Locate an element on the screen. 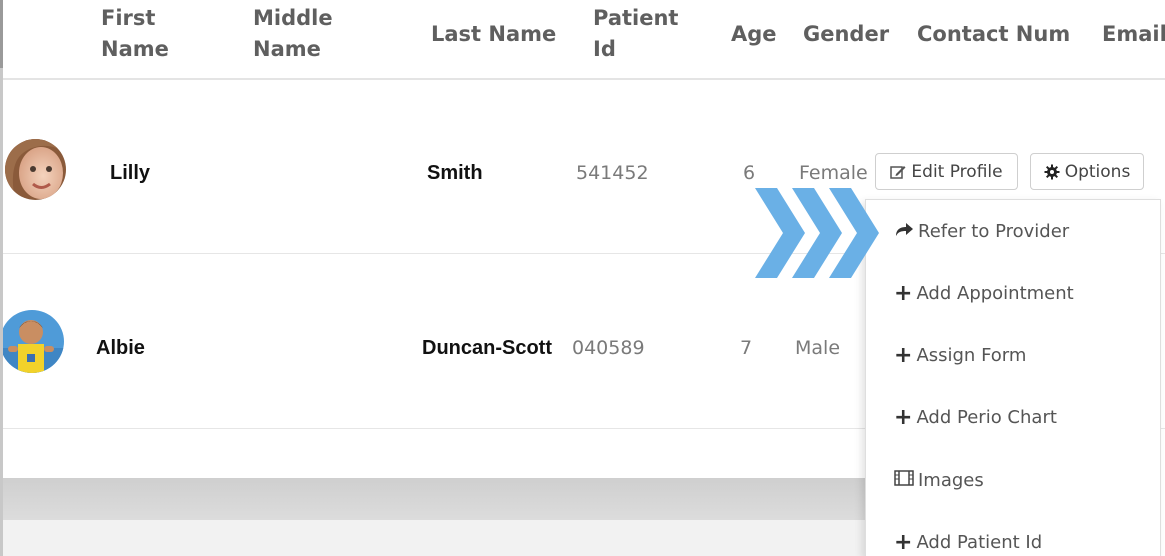 This screenshot has height=556, width=1165. first-name: Albie is located at coordinates (120, 348).